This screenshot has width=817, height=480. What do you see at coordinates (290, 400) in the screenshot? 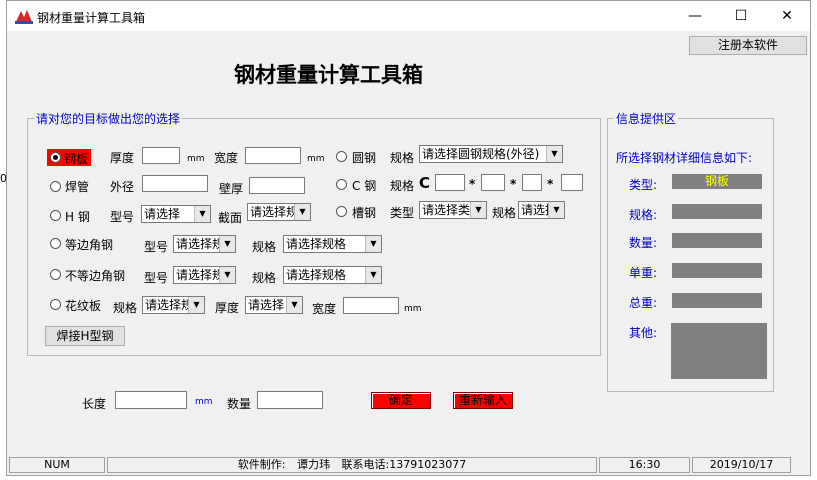
I see `quantity-input` at bounding box center [290, 400].